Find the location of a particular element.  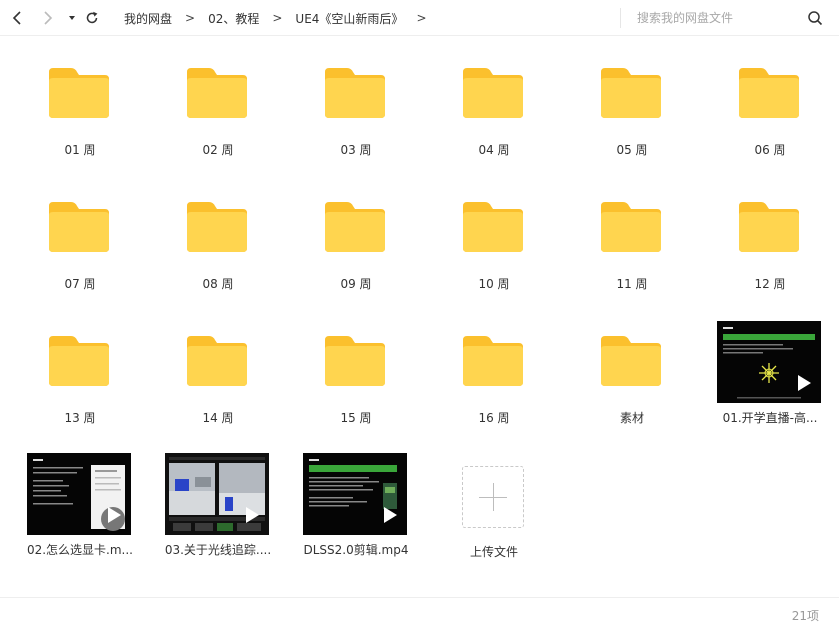

status-bar: 21项 is located at coordinates (419, 613).